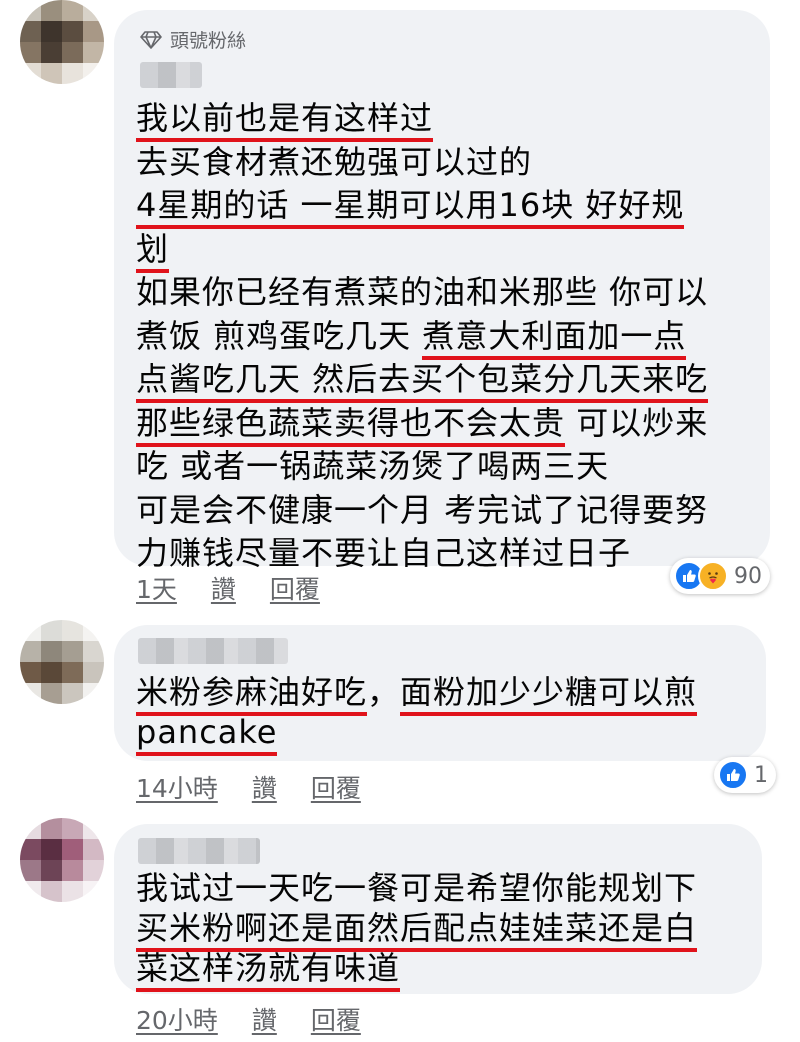  I want to click on comment-text: 可是会不健康一个月 考完试了记得要努, so click(422, 509).